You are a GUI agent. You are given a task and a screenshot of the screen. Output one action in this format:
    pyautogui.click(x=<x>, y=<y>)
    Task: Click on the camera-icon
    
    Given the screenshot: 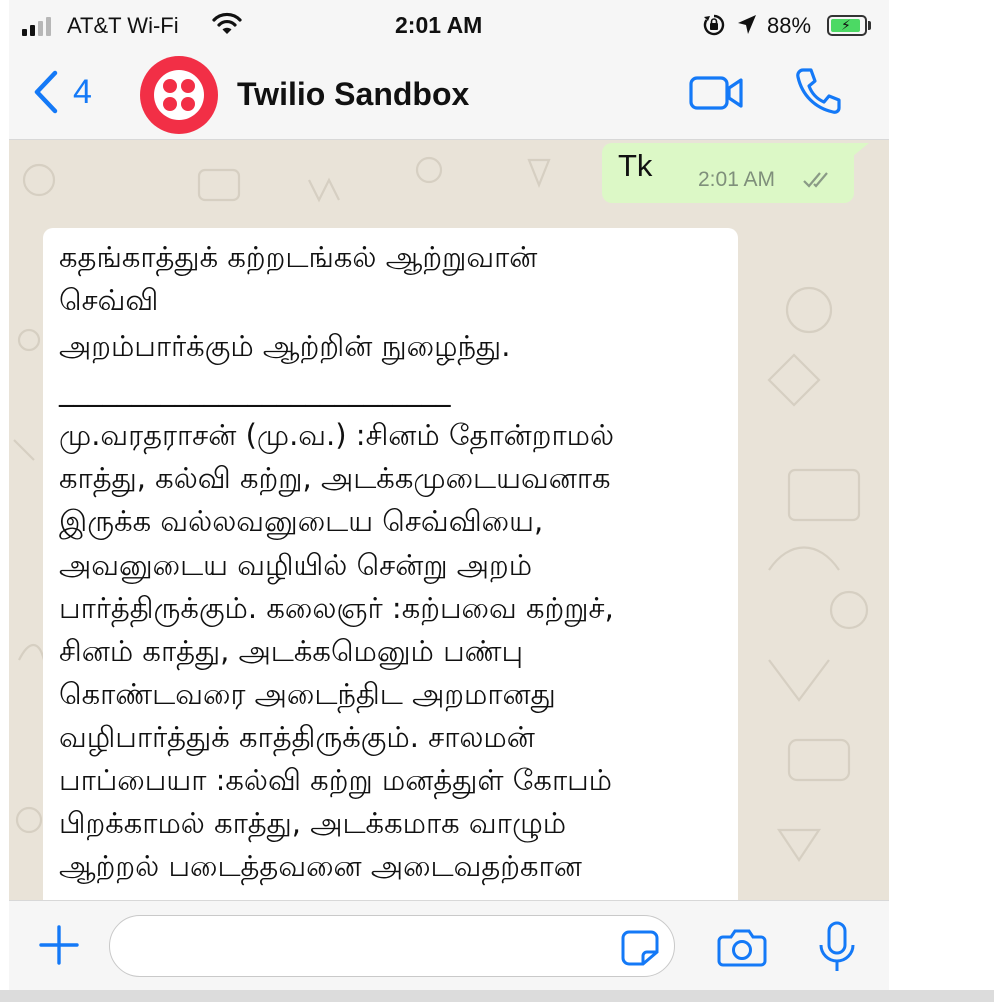 What is the action you would take?
    pyautogui.click(x=742, y=947)
    